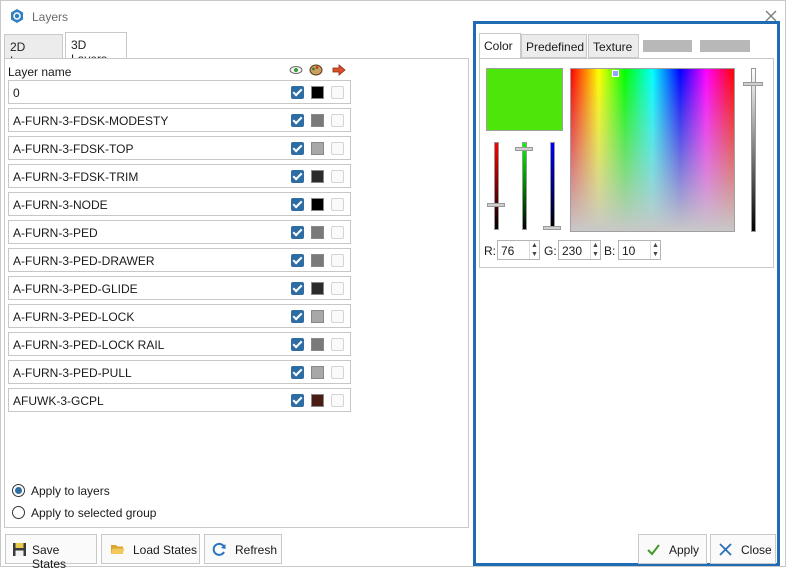 This screenshot has height=571, width=786. What do you see at coordinates (629, 251) in the screenshot?
I see `blue-value: 10` at bounding box center [629, 251].